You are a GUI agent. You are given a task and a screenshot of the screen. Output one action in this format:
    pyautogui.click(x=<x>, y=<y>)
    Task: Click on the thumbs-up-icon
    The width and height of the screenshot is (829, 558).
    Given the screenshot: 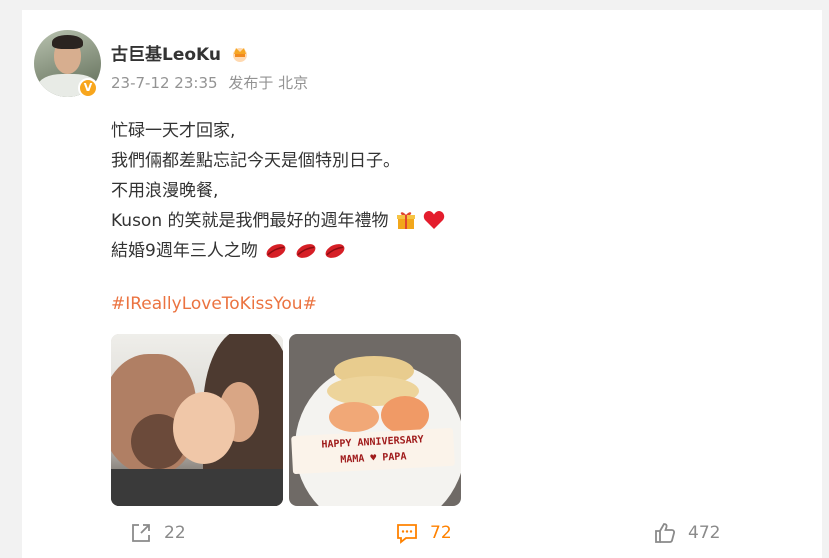 What is the action you would take?
    pyautogui.click(x=665, y=533)
    